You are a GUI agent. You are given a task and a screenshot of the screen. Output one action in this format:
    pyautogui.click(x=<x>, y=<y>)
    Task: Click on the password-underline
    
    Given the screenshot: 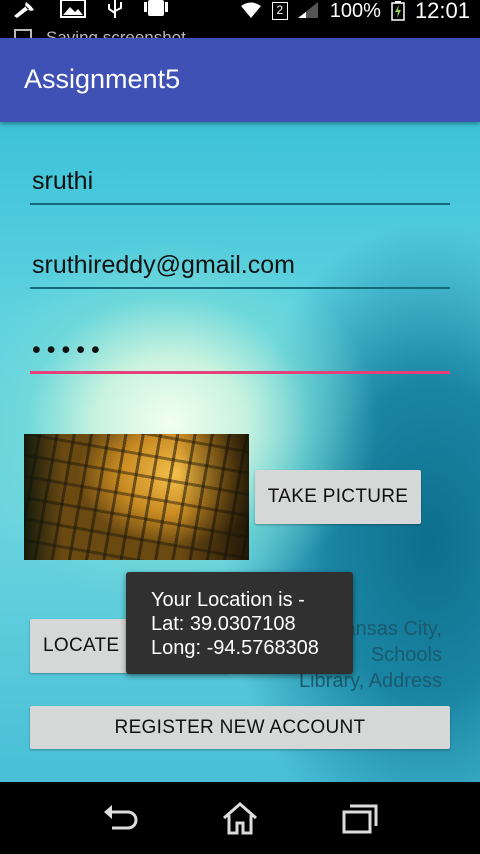 What is the action you would take?
    pyautogui.click(x=240, y=372)
    